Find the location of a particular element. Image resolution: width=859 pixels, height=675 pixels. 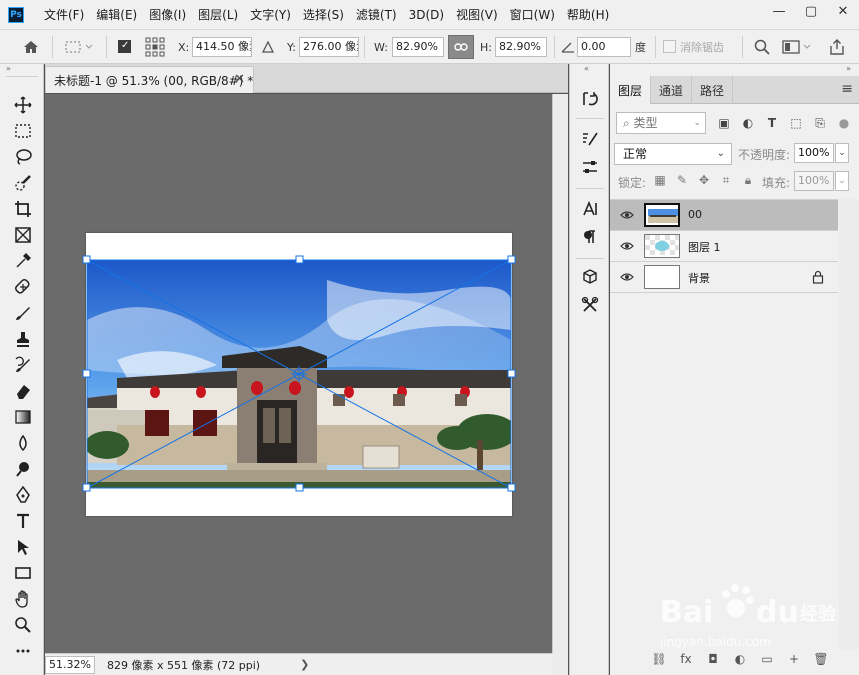

layer-name: 00 is located at coordinates (695, 214).